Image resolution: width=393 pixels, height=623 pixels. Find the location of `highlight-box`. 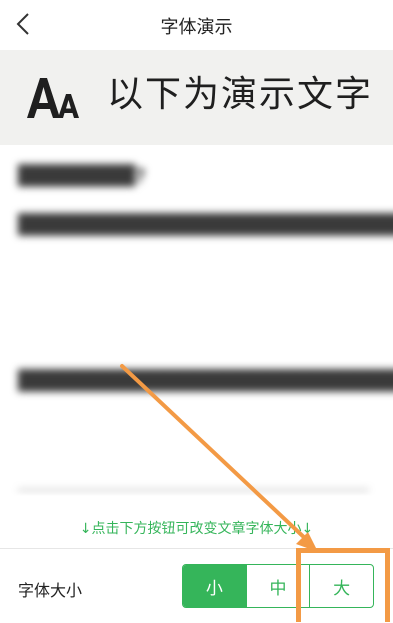

highlight-box is located at coordinates (343, 585).